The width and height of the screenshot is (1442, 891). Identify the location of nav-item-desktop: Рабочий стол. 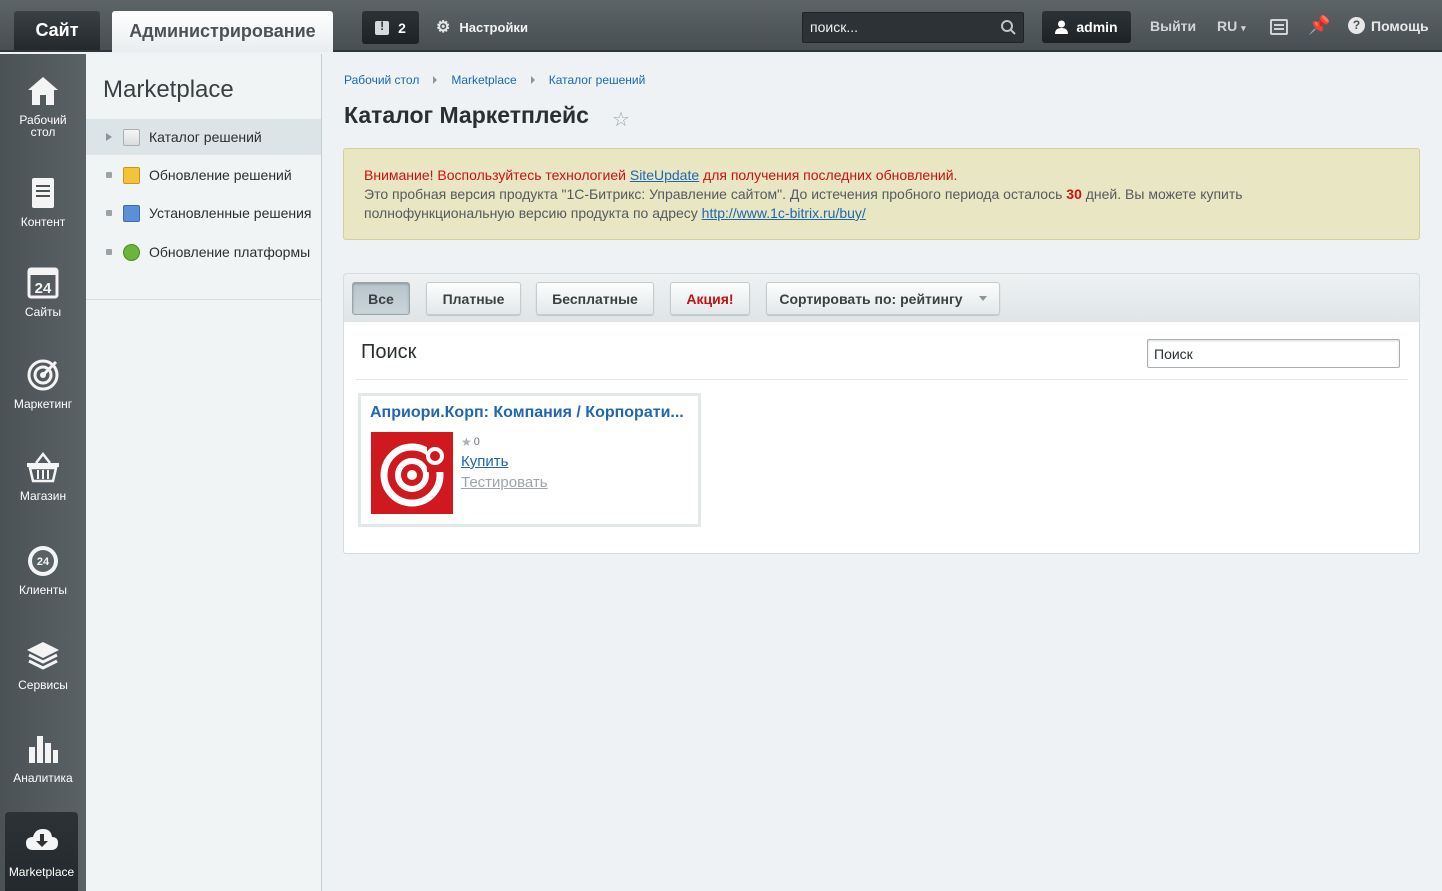
(43, 106).